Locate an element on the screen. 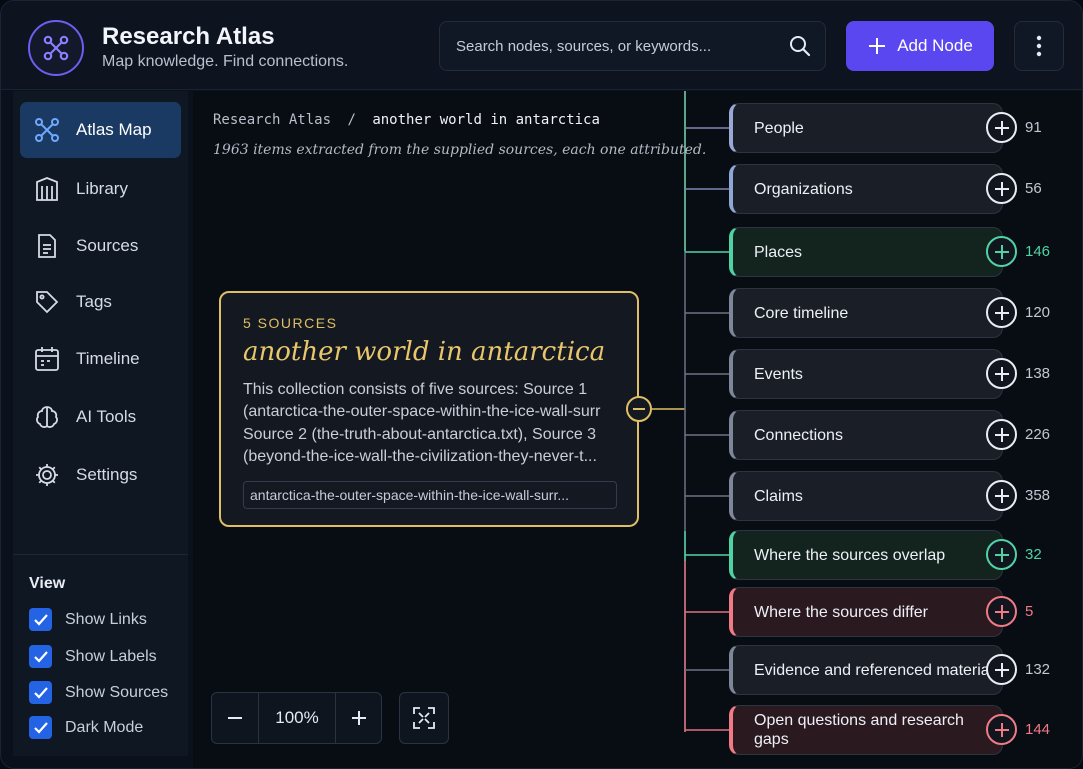 This screenshot has width=1083, height=769. sidebar-item-timeline: Timeline is located at coordinates (100, 359).